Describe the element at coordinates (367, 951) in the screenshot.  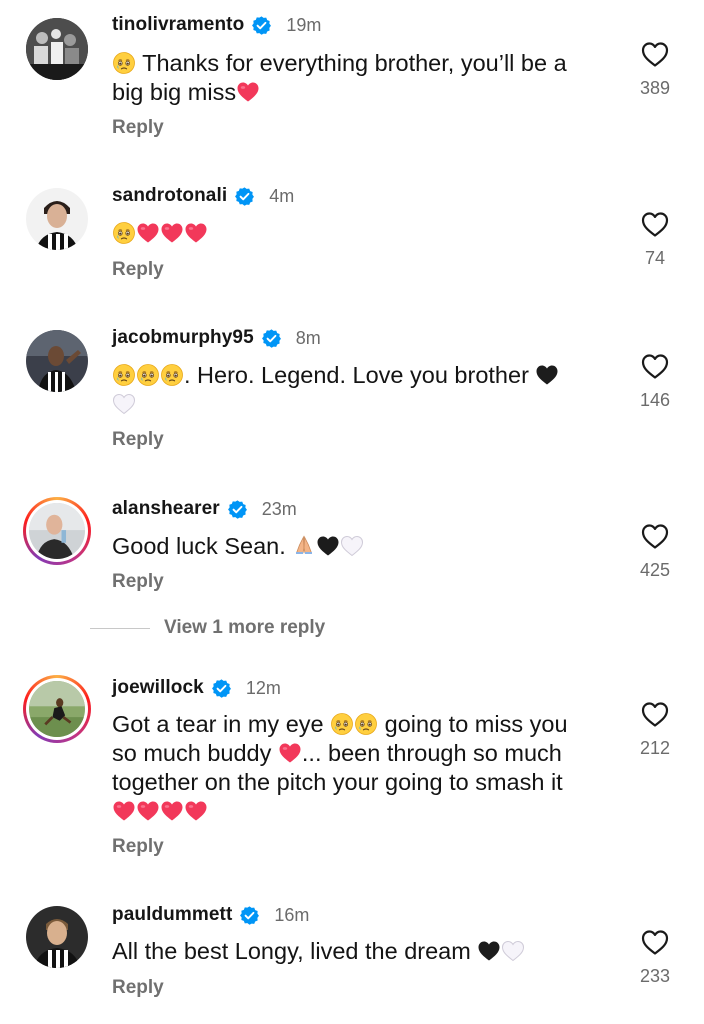
I see `comment-text: All the best Longy, lived the dream` at that location.